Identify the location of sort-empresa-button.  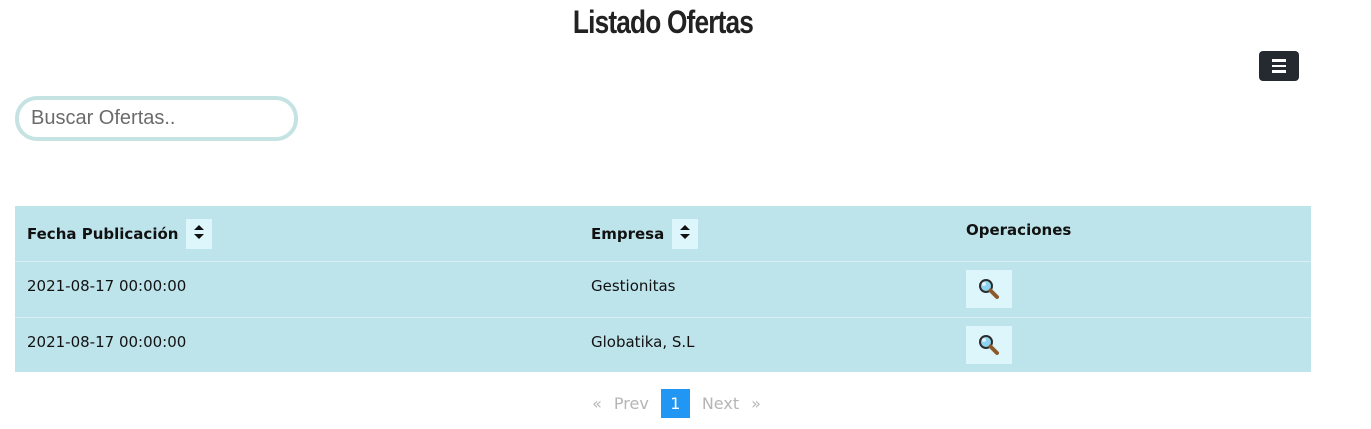
(685, 233).